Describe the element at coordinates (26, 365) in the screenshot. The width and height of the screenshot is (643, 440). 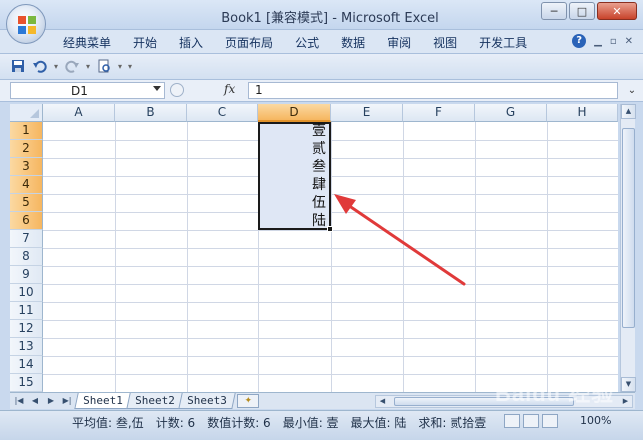
I see `row-header-14: 14` at that location.